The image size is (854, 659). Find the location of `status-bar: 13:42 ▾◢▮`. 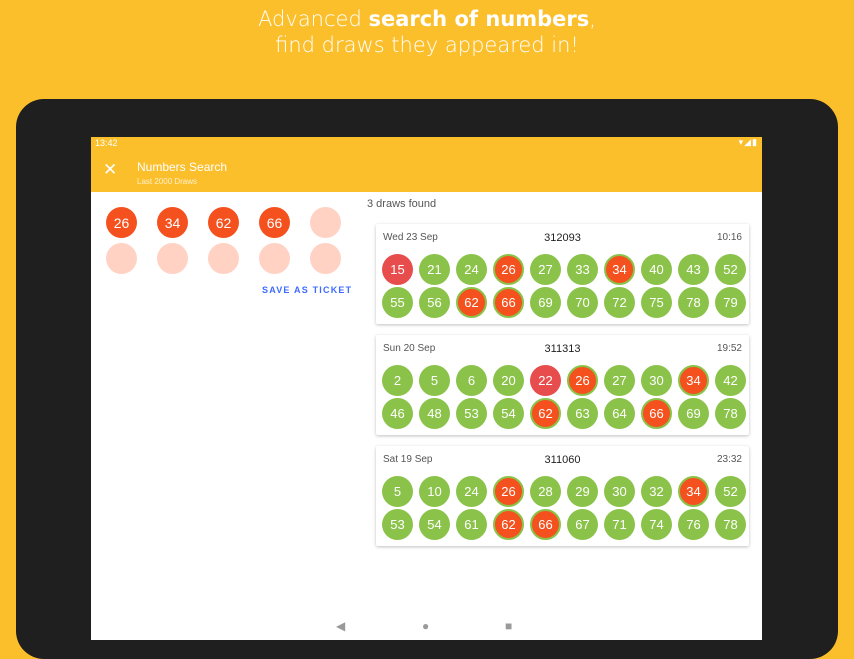

status-bar: 13:42 ▾◢▮ is located at coordinates (426, 143).